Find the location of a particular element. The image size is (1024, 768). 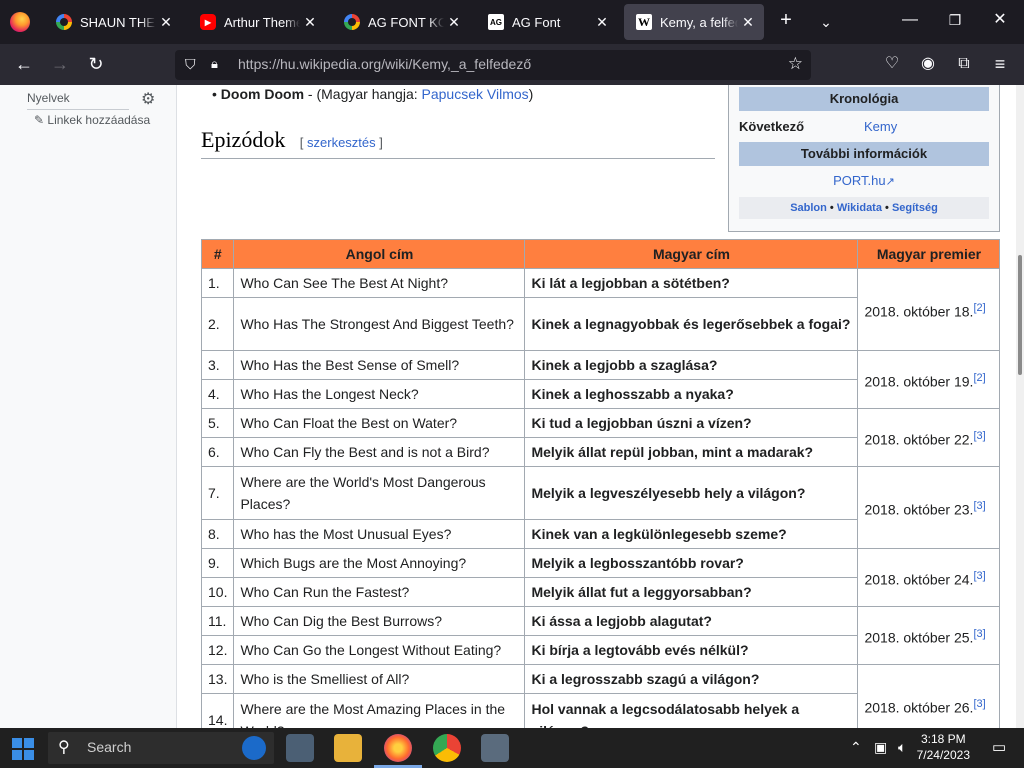

episode-number: 12. is located at coordinates (217, 650).